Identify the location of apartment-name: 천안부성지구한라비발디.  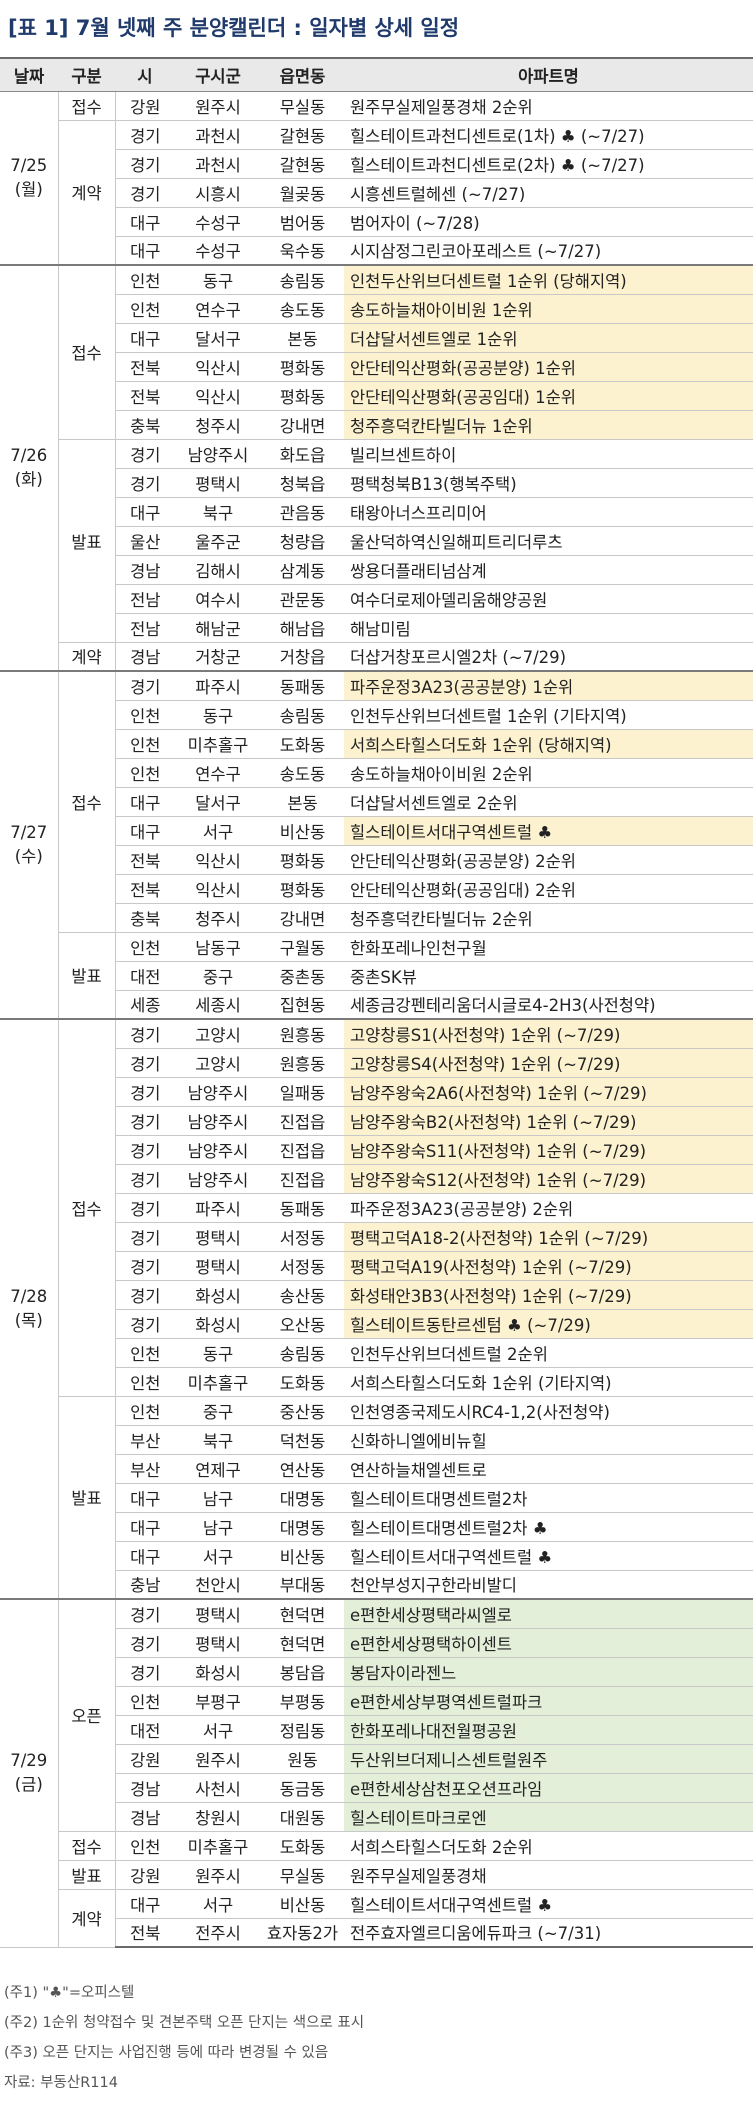
(548, 1585).